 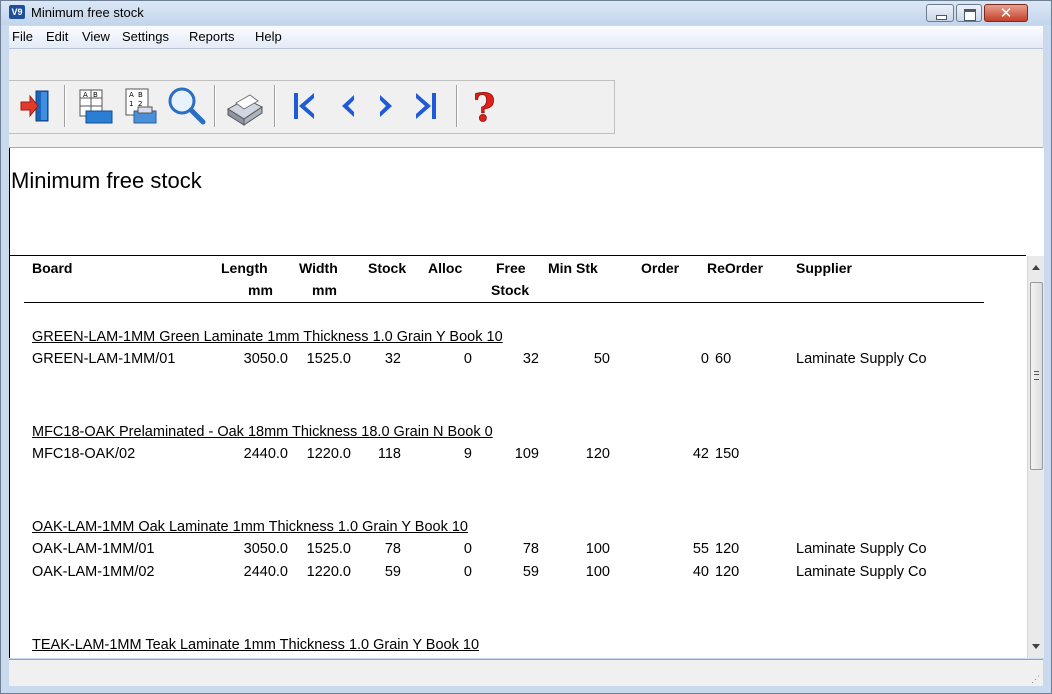 I want to click on cell-free: 109, so click(x=526, y=454).